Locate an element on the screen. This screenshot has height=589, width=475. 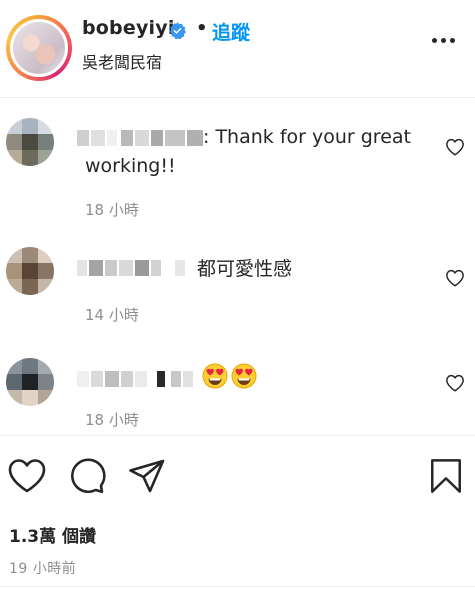
bookmark-icon is located at coordinates (446, 476).